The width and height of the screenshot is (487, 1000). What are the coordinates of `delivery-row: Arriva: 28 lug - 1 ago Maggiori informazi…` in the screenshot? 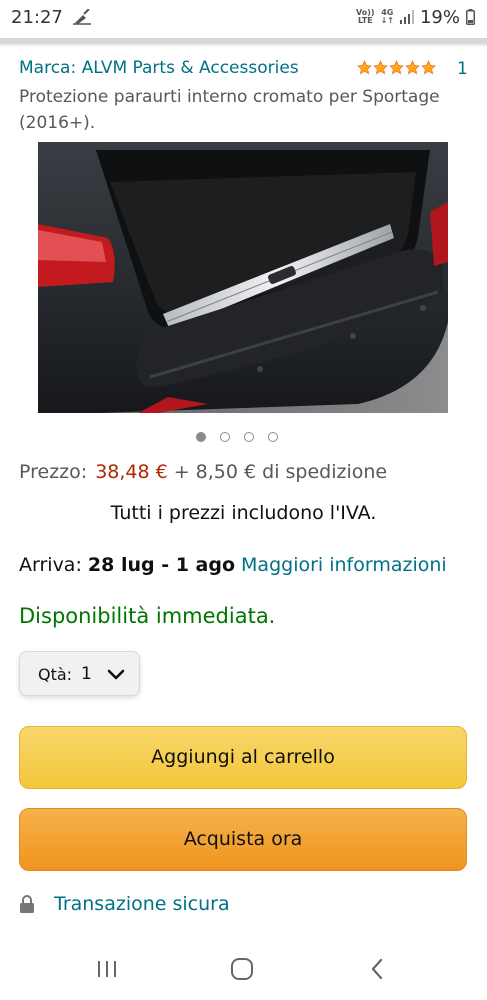 It's located at (233, 565).